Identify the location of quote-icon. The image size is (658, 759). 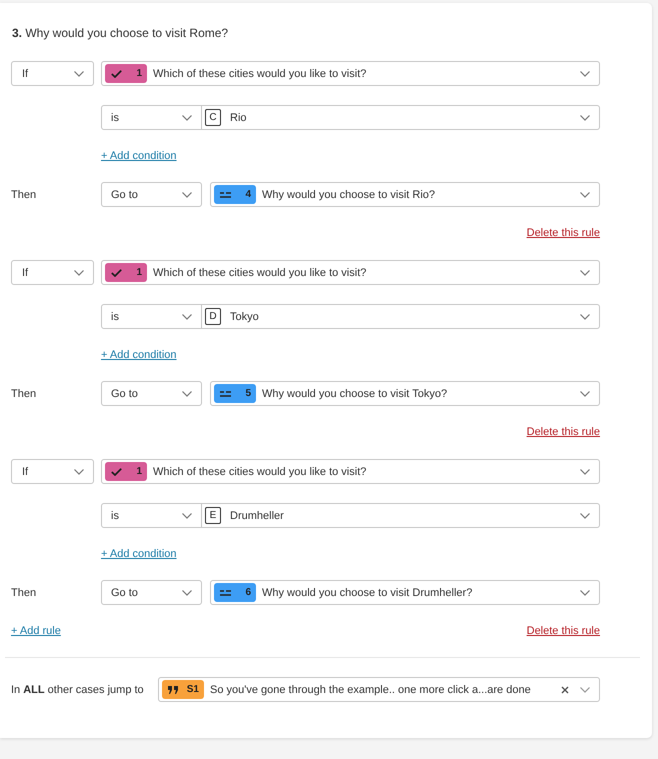
(173, 690).